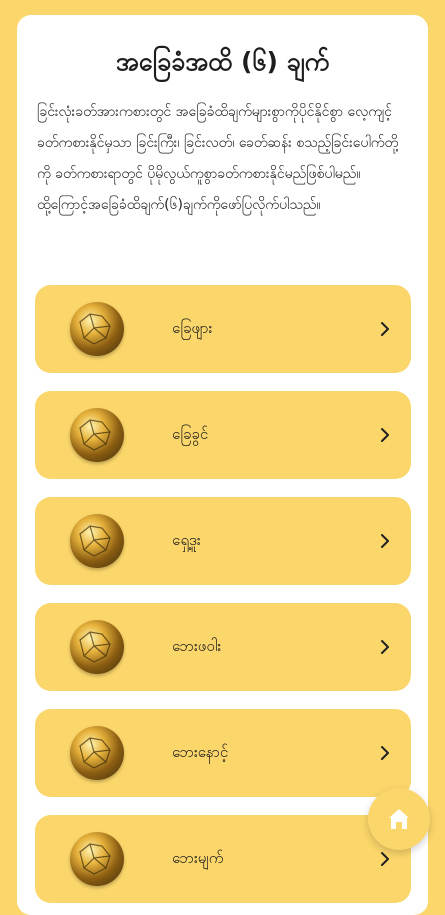 This screenshot has height=915, width=445. I want to click on item-label: ဘေးဖဝါး, so click(197, 646).